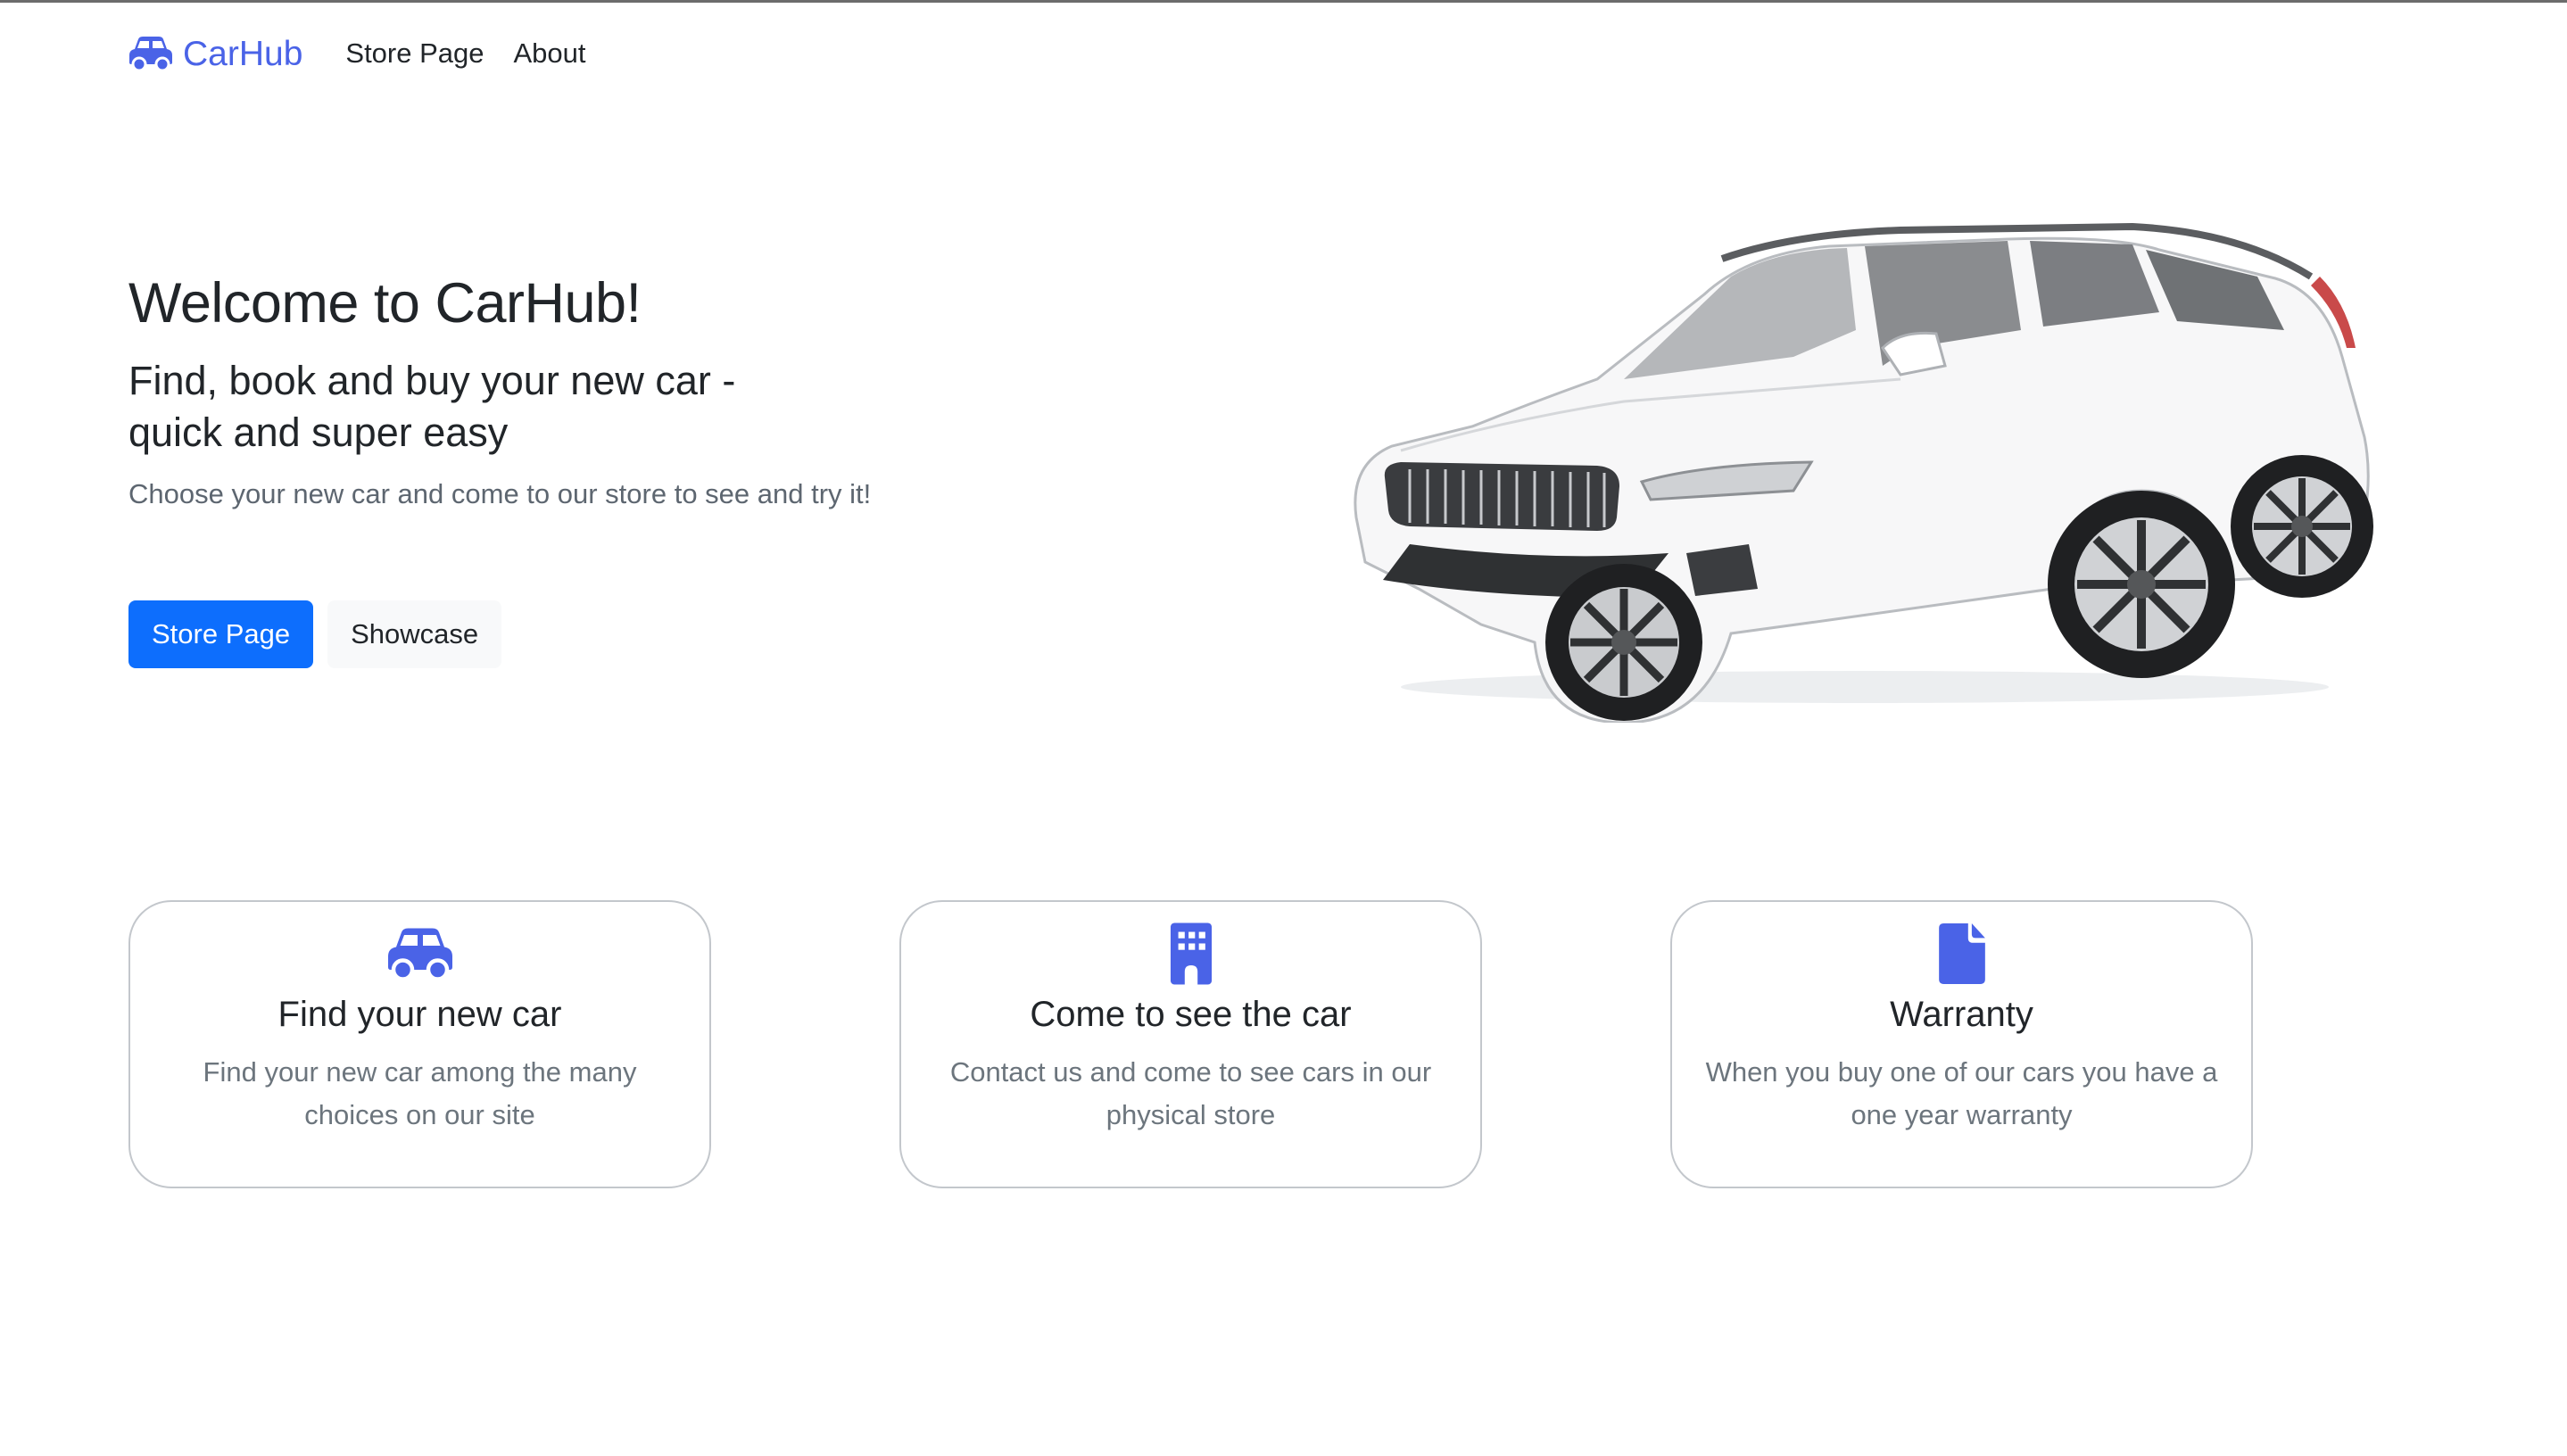  Describe the element at coordinates (1961, 1015) in the screenshot. I see `feature-title: Warranty` at that location.